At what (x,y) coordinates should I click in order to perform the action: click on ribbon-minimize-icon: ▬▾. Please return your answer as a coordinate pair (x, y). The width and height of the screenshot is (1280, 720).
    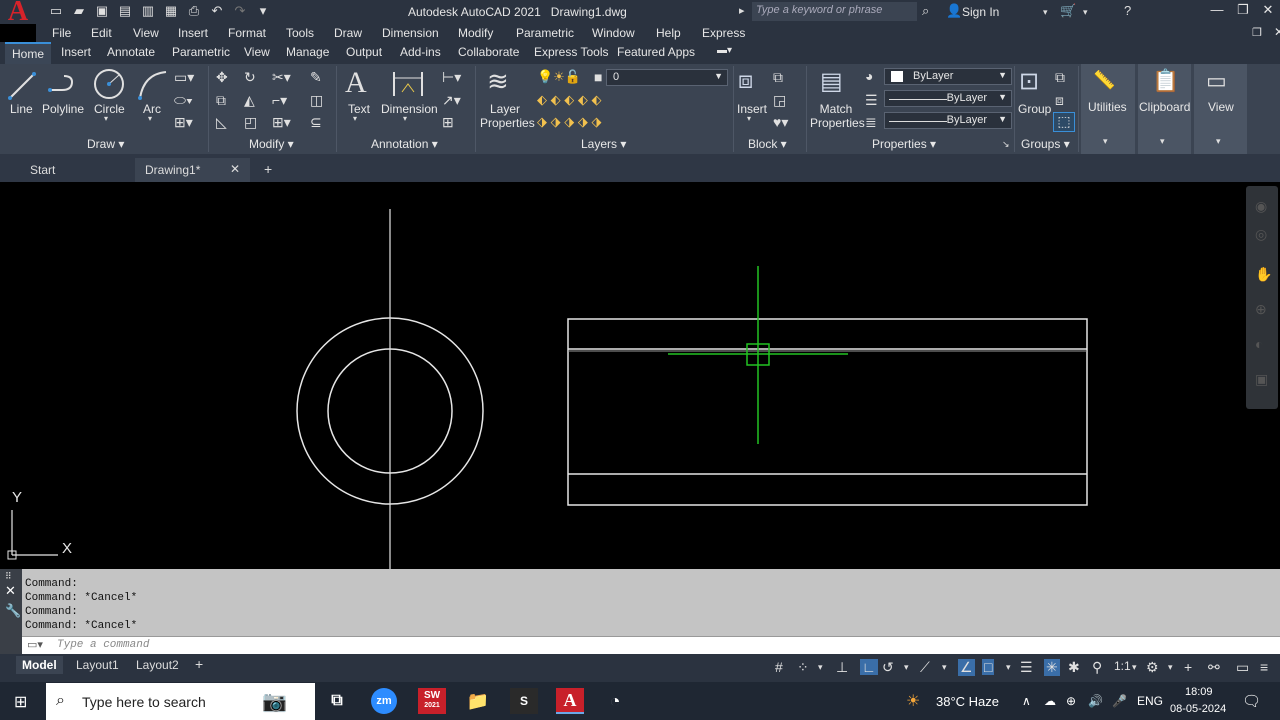
    Looking at the image, I should click on (724, 50).